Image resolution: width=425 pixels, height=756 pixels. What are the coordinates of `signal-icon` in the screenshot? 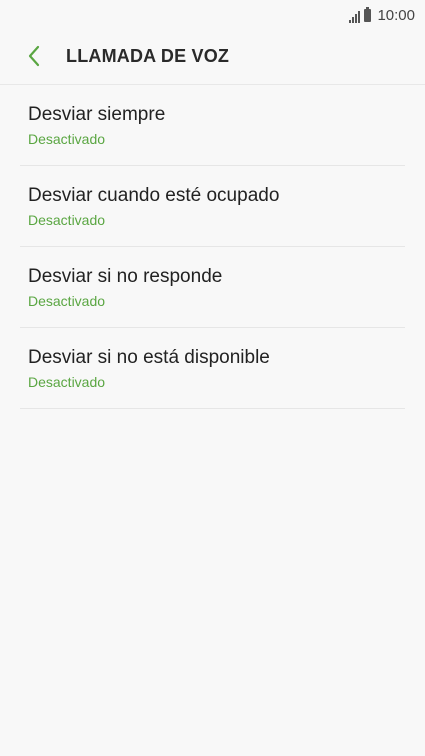 It's located at (355, 16).